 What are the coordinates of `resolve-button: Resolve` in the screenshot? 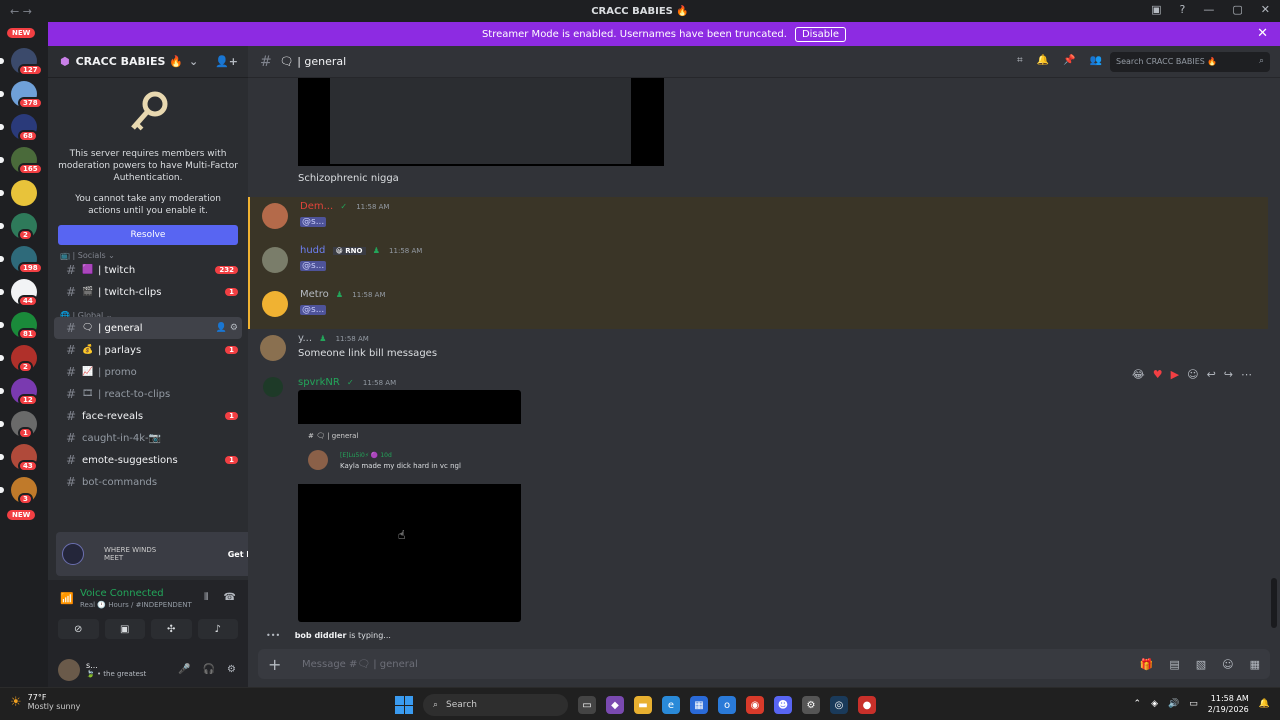 It's located at (148, 235).